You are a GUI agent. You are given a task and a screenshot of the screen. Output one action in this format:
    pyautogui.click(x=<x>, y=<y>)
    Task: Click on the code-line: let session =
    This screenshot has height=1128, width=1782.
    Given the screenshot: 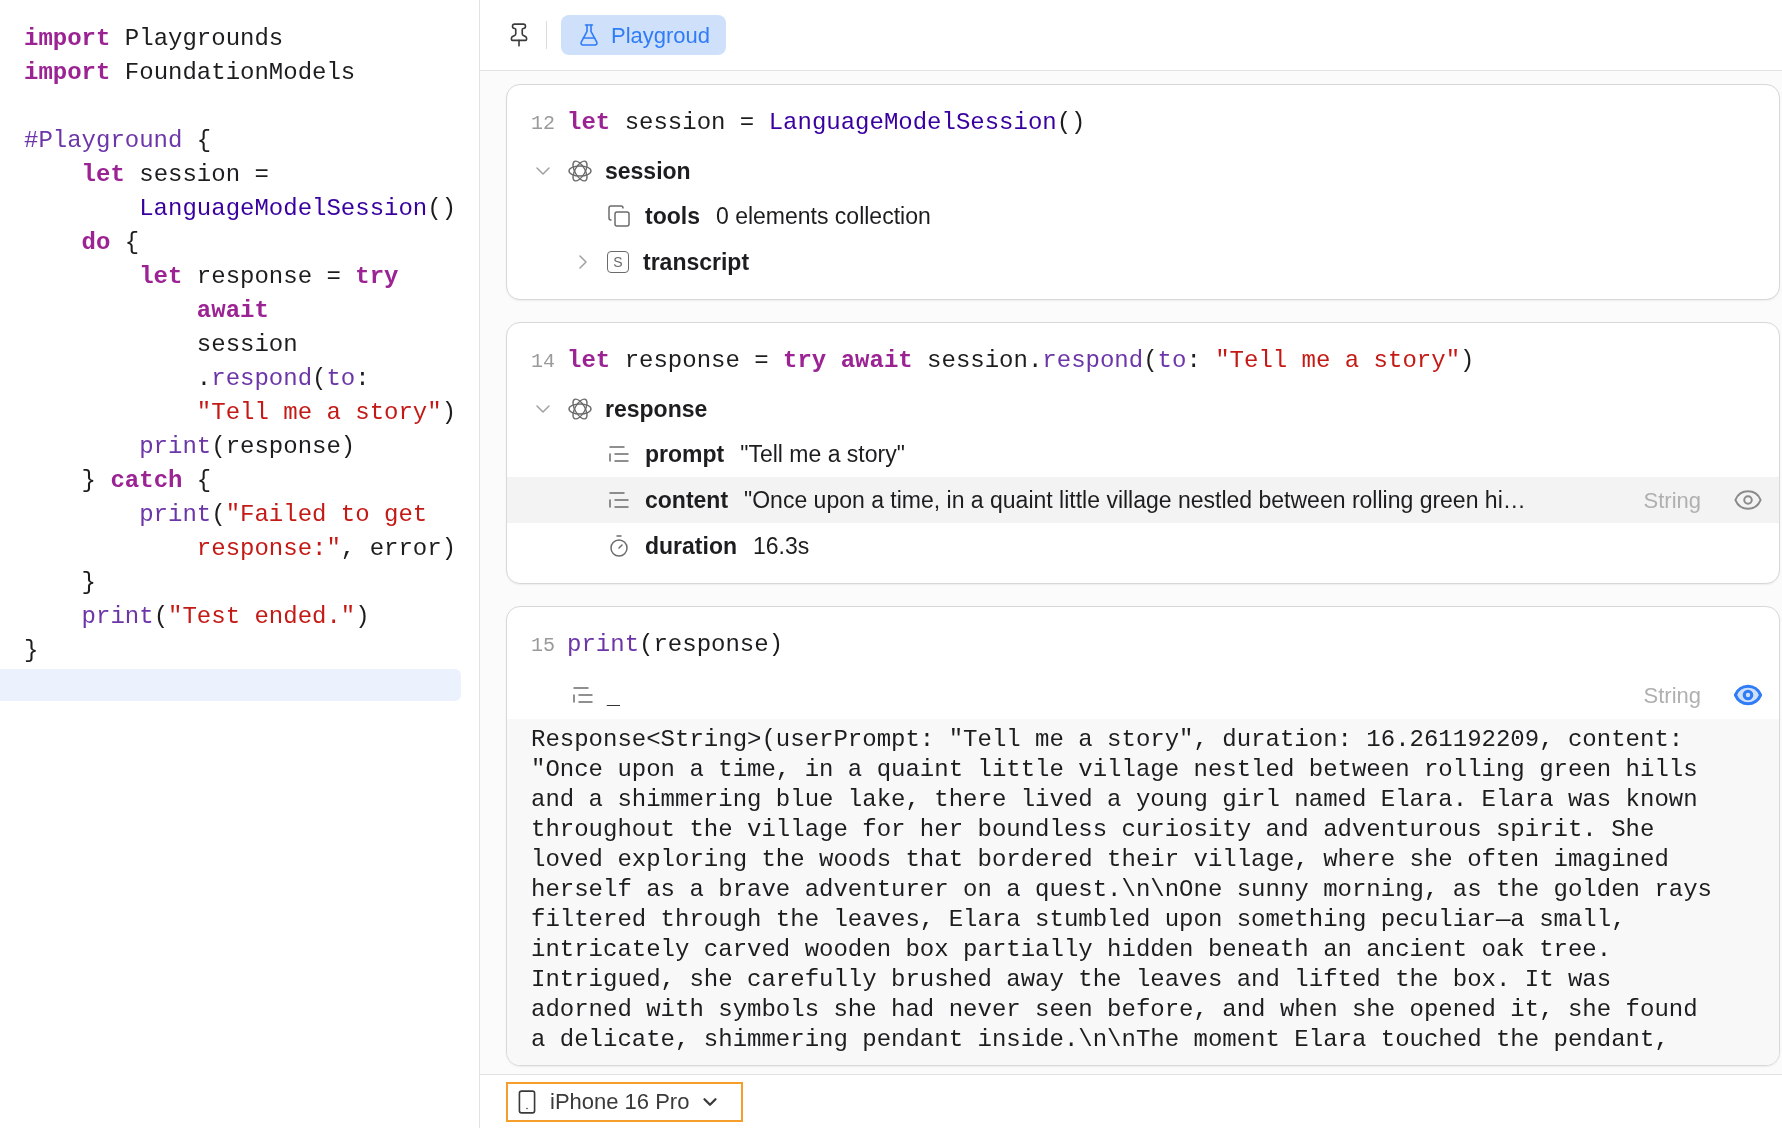 What is the action you would take?
    pyautogui.click(x=174, y=175)
    